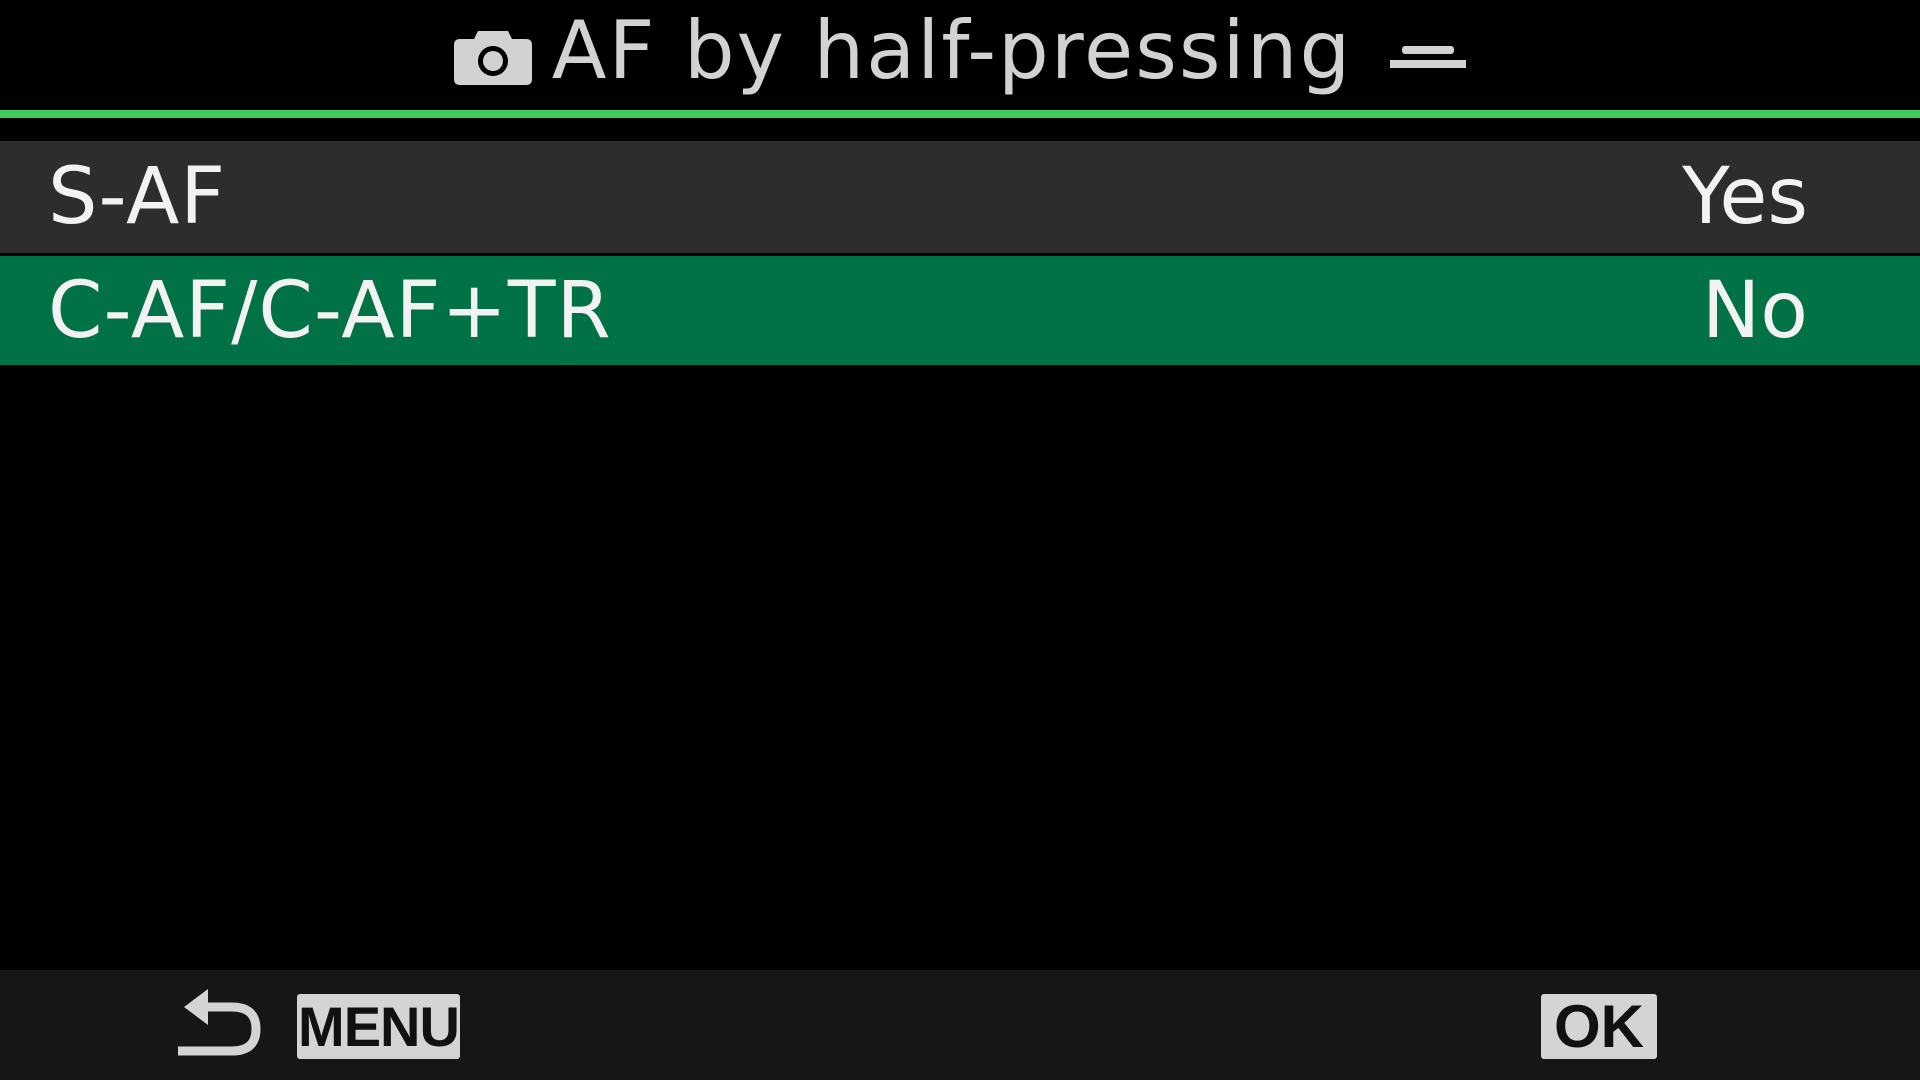  What do you see at coordinates (1428, 57) in the screenshot?
I see `shutter-half-press-icon` at bounding box center [1428, 57].